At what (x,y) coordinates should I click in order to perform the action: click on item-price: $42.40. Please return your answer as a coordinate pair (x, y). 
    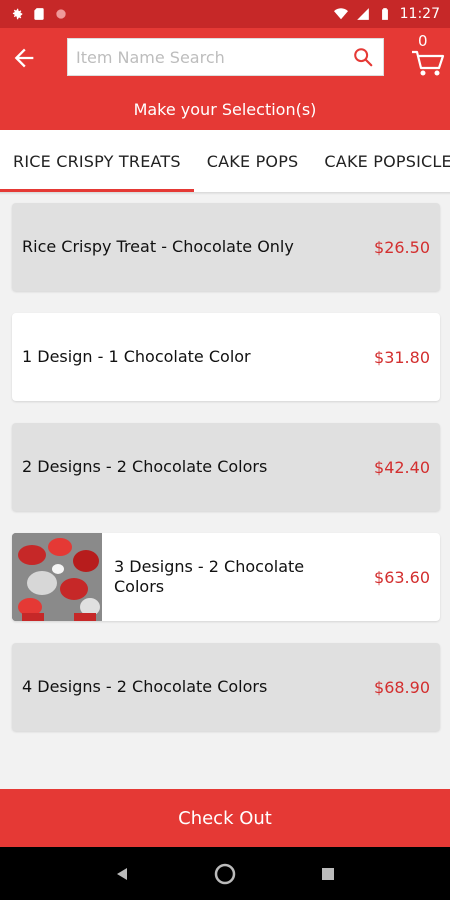
    Looking at the image, I should click on (402, 467).